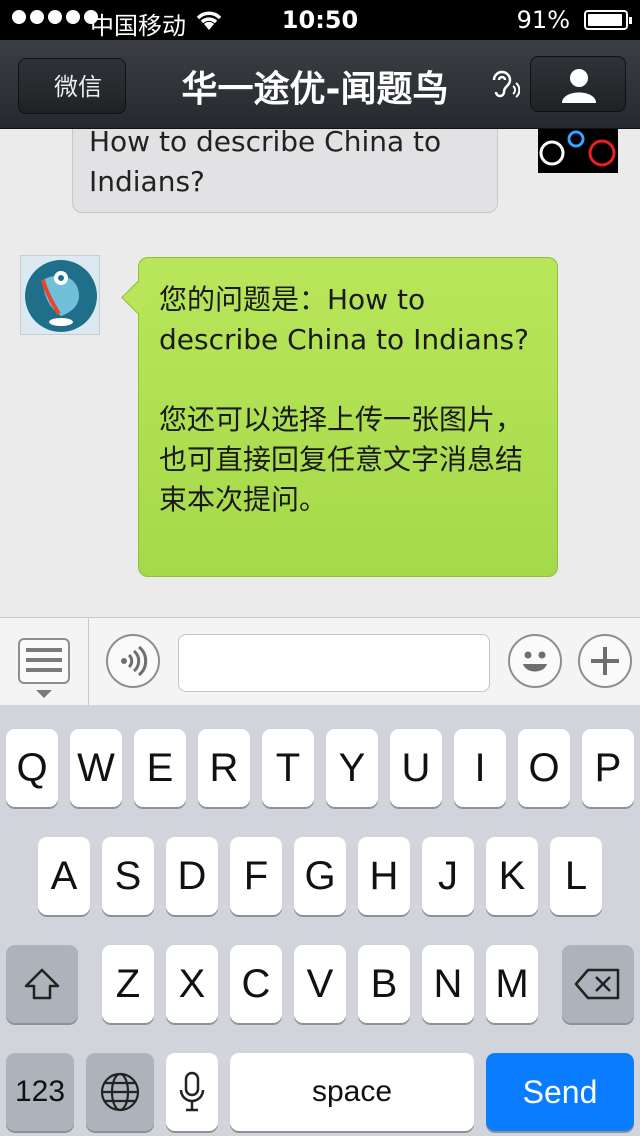 Image resolution: width=640 pixels, height=1136 pixels. I want to click on key-c: C, so click(256, 984).